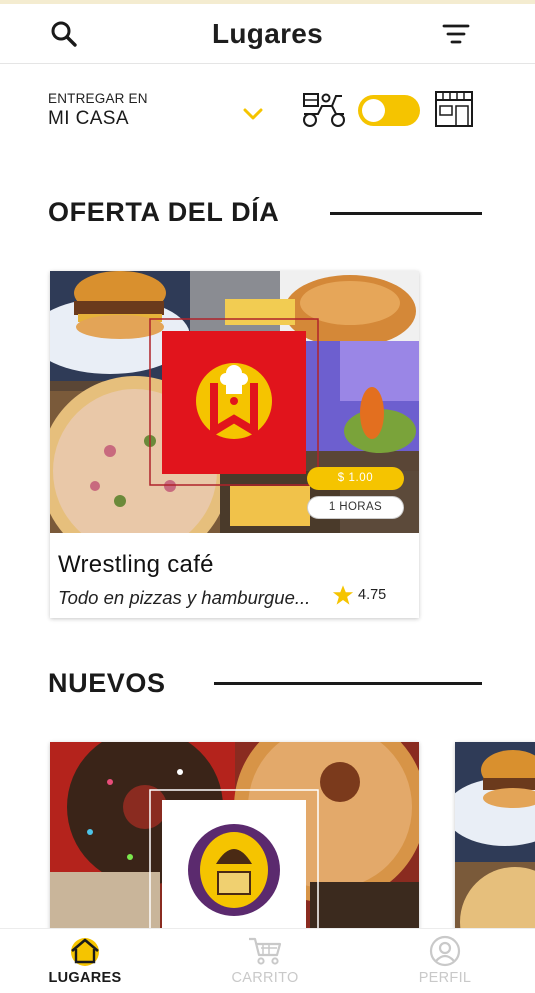 The image size is (535, 993). I want to click on burger-collage-image, so click(495, 837).